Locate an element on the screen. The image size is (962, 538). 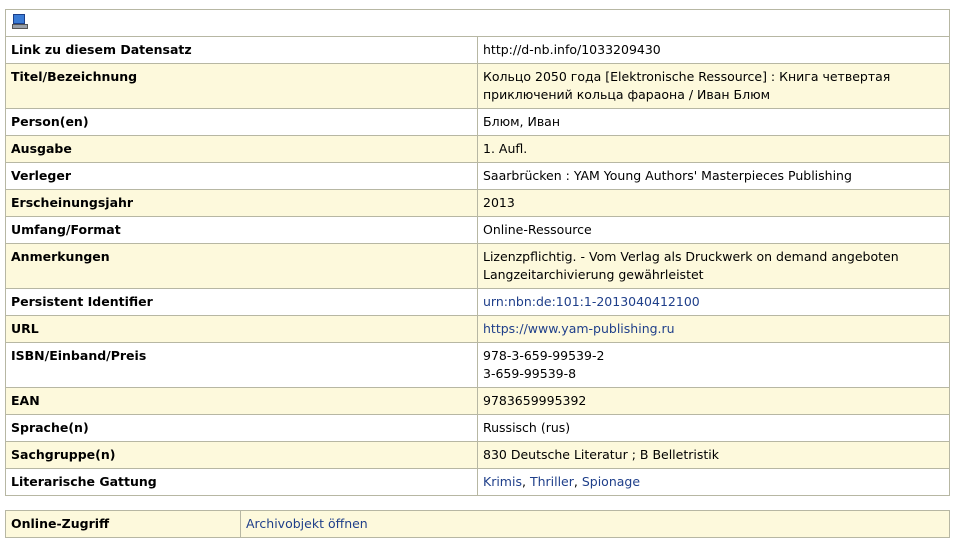
field-label: EAN is located at coordinates (241, 401).